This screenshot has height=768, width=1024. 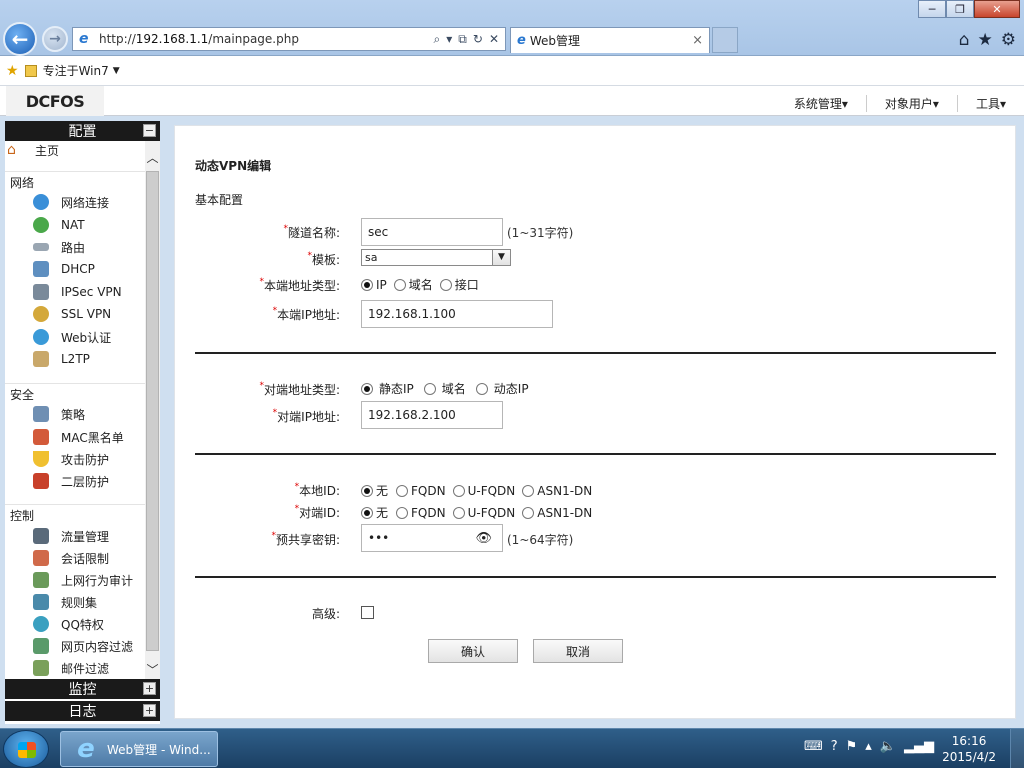 I want to click on sidebar-section-log: 日志 +, so click(x=82, y=711).